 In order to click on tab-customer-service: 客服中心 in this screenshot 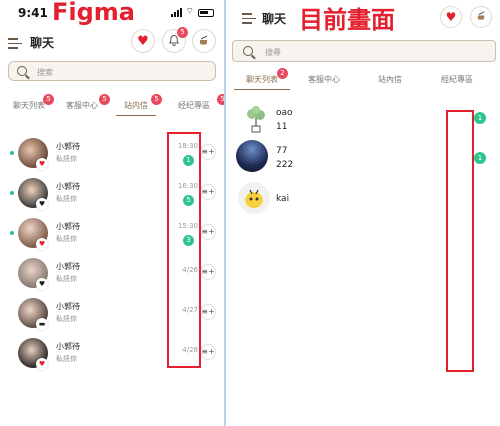, I will do `click(324, 82)`.